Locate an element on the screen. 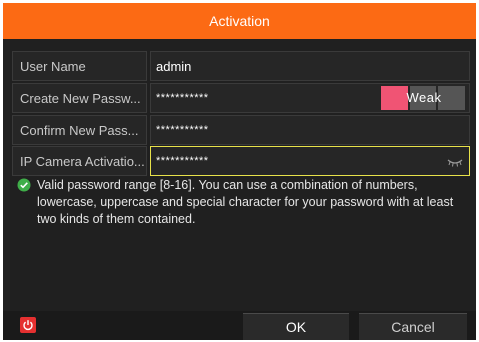  user-name-label: User Name is located at coordinates (79, 66).